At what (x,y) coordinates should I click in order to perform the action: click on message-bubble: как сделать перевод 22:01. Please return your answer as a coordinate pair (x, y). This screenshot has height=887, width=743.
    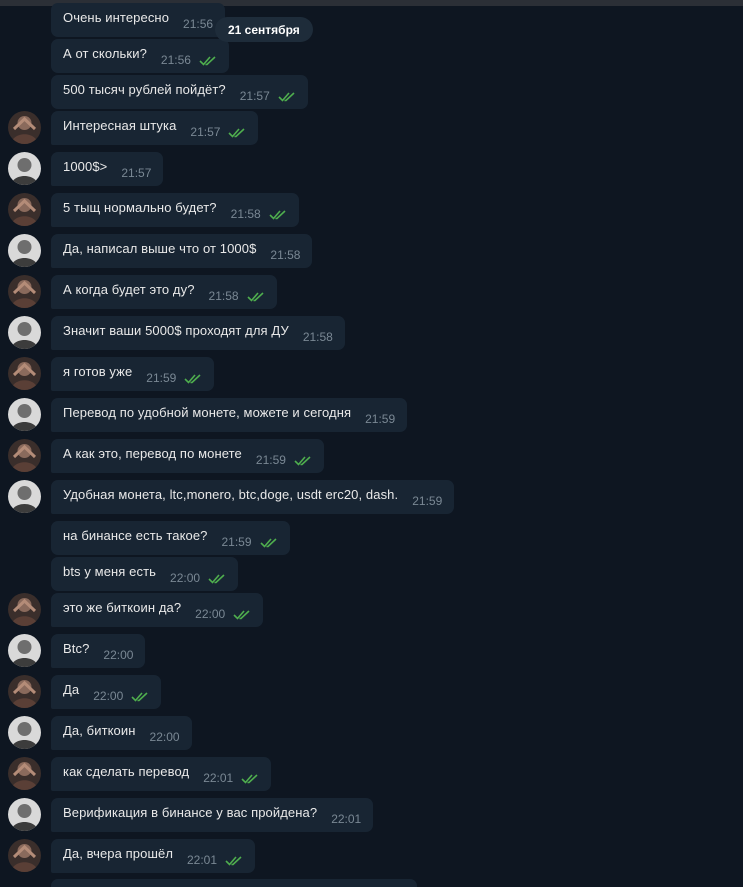
    Looking at the image, I should click on (161, 774).